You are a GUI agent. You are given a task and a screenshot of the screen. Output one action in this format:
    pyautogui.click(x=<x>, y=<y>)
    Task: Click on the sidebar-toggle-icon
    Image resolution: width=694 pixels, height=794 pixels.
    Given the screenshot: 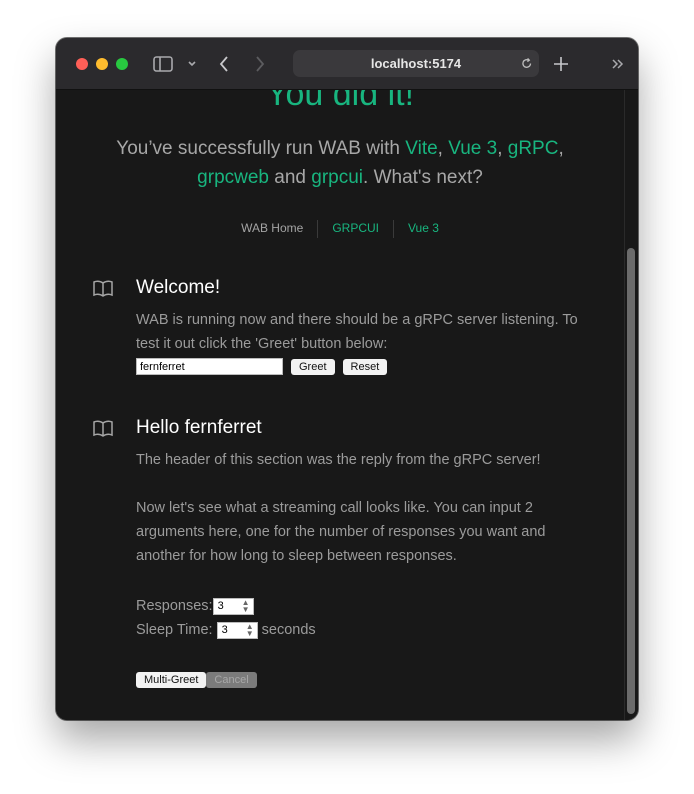 What is the action you would take?
    pyautogui.click(x=163, y=67)
    